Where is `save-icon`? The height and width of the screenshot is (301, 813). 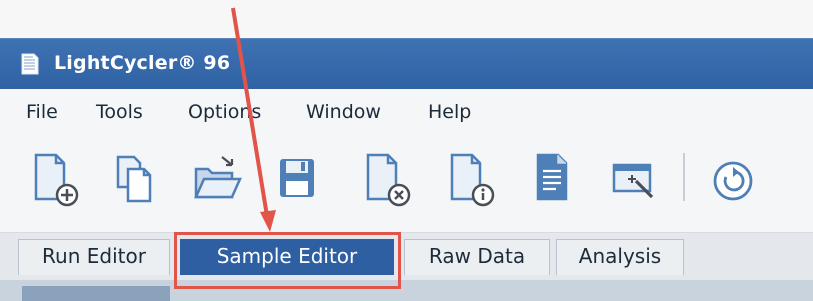
save-icon is located at coordinates (297, 178).